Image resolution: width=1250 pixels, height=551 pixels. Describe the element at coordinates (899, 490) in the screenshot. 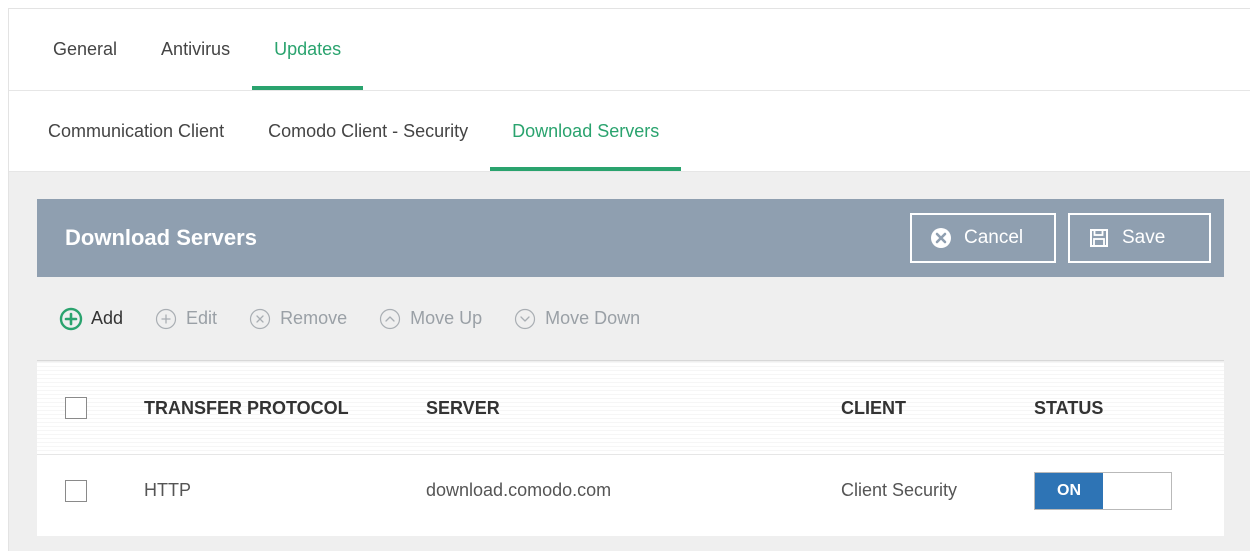

I see `cell-client: Client Security` at that location.